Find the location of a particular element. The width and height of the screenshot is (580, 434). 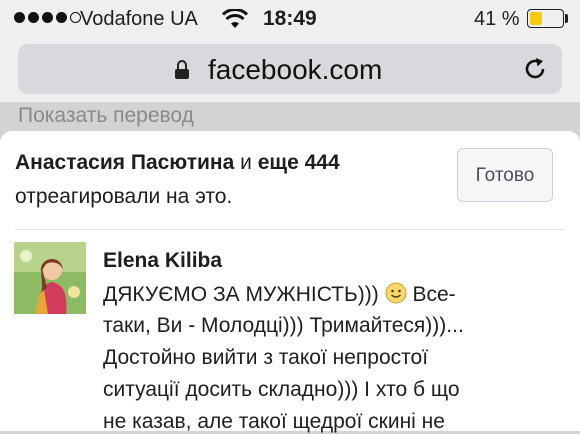

comment-line-1: ДЯКУЄМО ЗА МУЖНІСТЬ))) Все- is located at coordinates (279, 294).